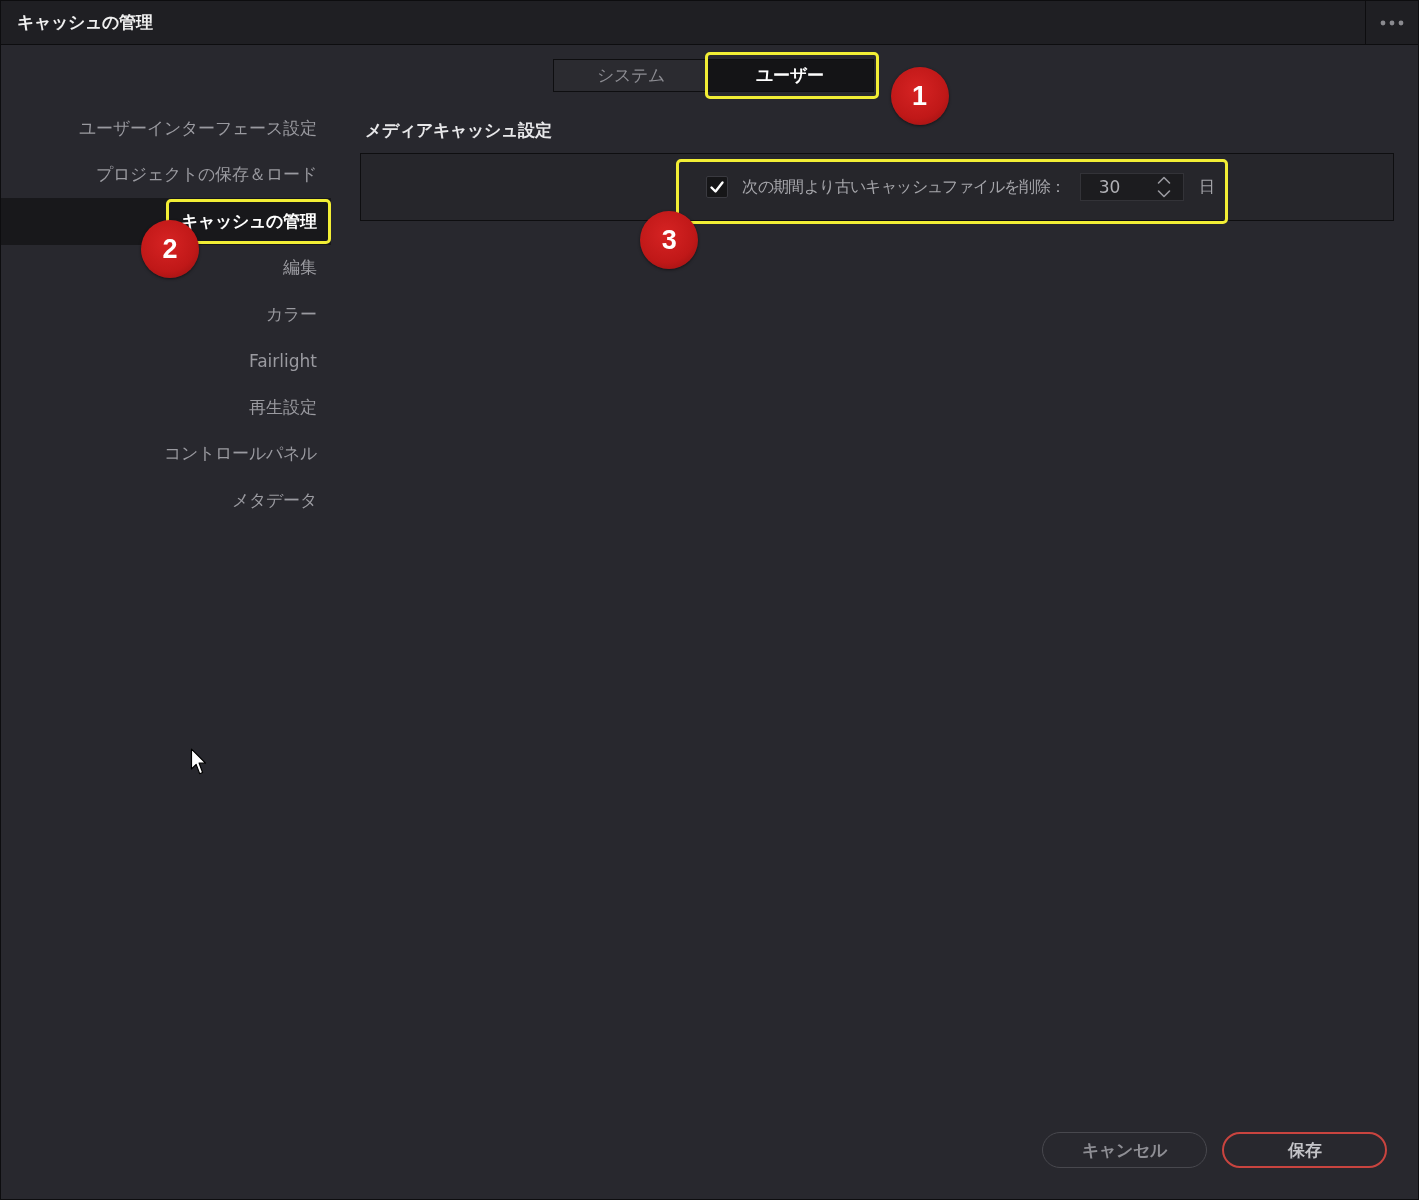  I want to click on window-title: キャッシュの管理, so click(85, 22).